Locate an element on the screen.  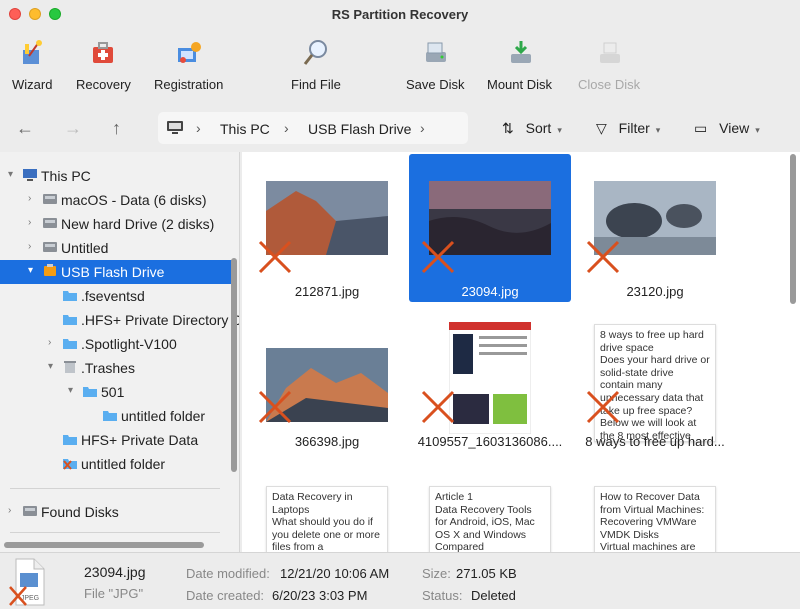
save-disk-icon is located at coordinates (436, 52).